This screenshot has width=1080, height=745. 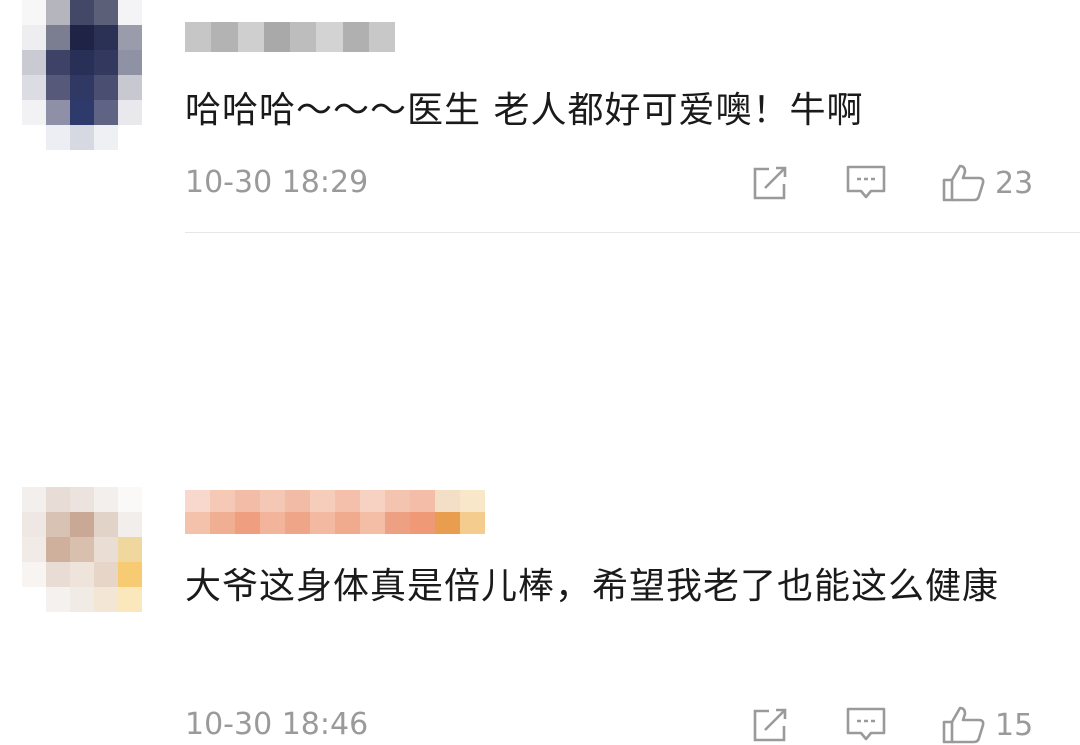 What do you see at coordinates (614, 725) in the screenshot?
I see `comment-meta: 10-30 18:46 15` at bounding box center [614, 725].